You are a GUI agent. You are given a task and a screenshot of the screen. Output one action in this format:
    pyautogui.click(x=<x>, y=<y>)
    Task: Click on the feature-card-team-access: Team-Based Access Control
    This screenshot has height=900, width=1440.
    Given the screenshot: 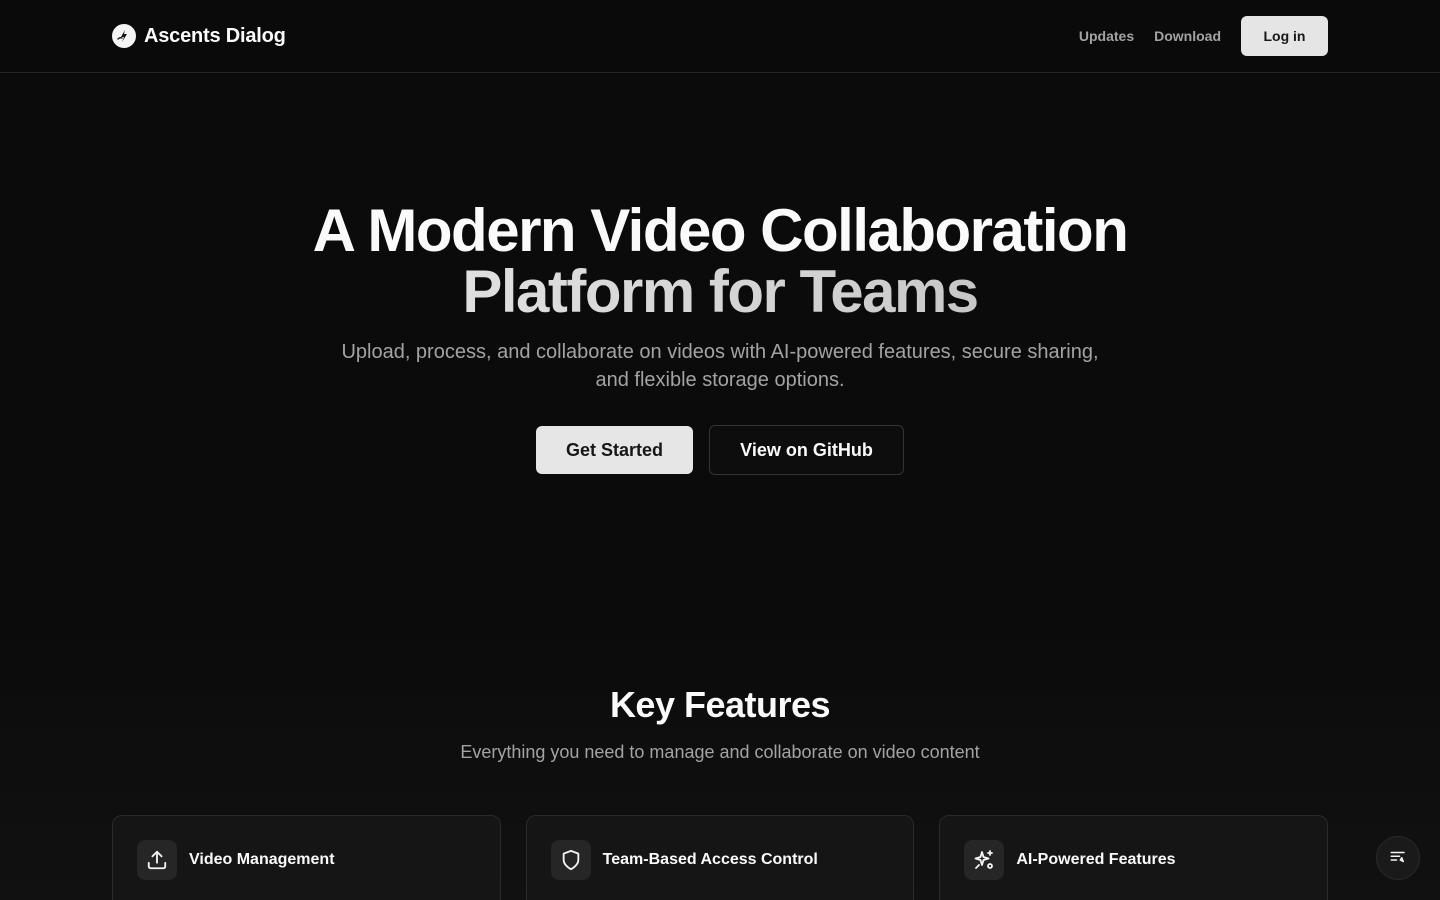 What is the action you would take?
    pyautogui.click(x=720, y=857)
    